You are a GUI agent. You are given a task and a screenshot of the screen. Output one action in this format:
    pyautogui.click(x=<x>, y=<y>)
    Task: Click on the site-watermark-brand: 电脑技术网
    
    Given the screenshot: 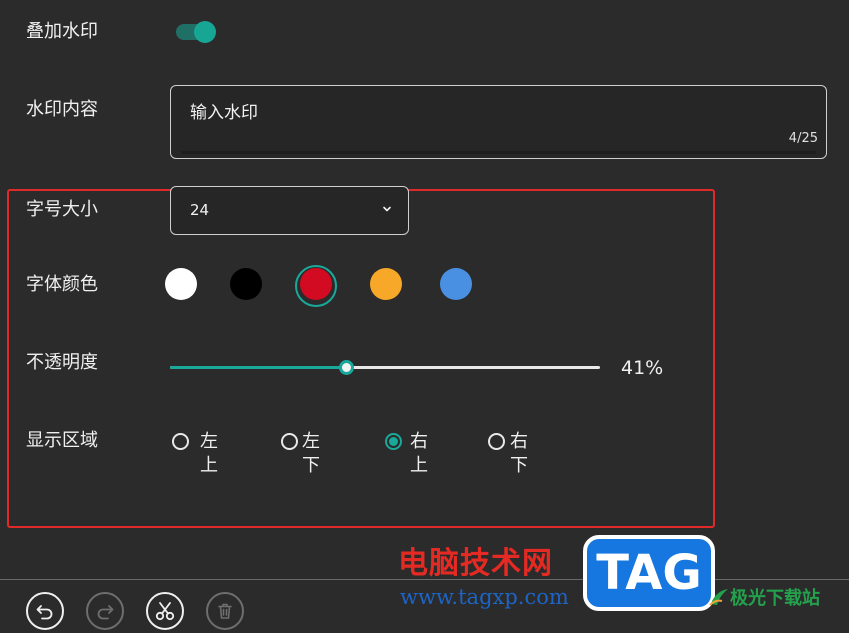 What is the action you would take?
    pyautogui.click(x=475, y=563)
    